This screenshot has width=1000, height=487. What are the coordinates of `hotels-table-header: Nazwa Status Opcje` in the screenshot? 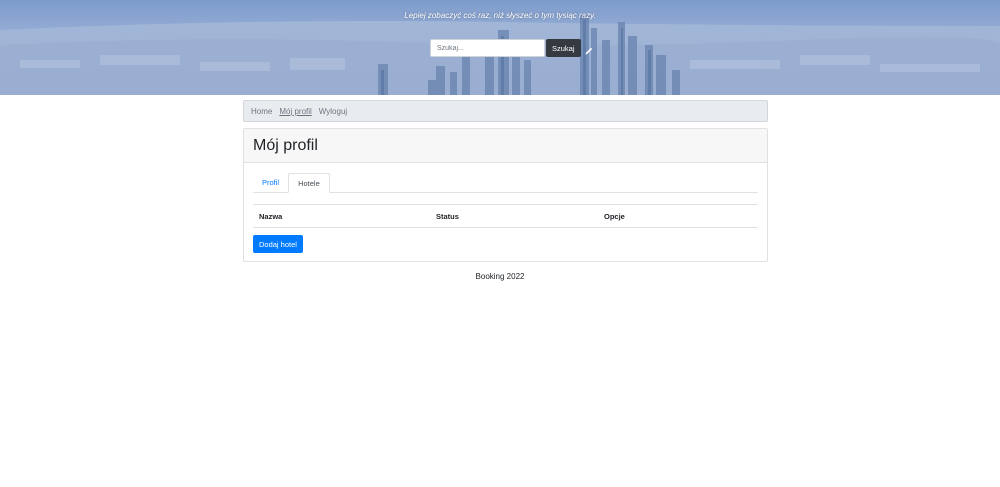 It's located at (505, 216).